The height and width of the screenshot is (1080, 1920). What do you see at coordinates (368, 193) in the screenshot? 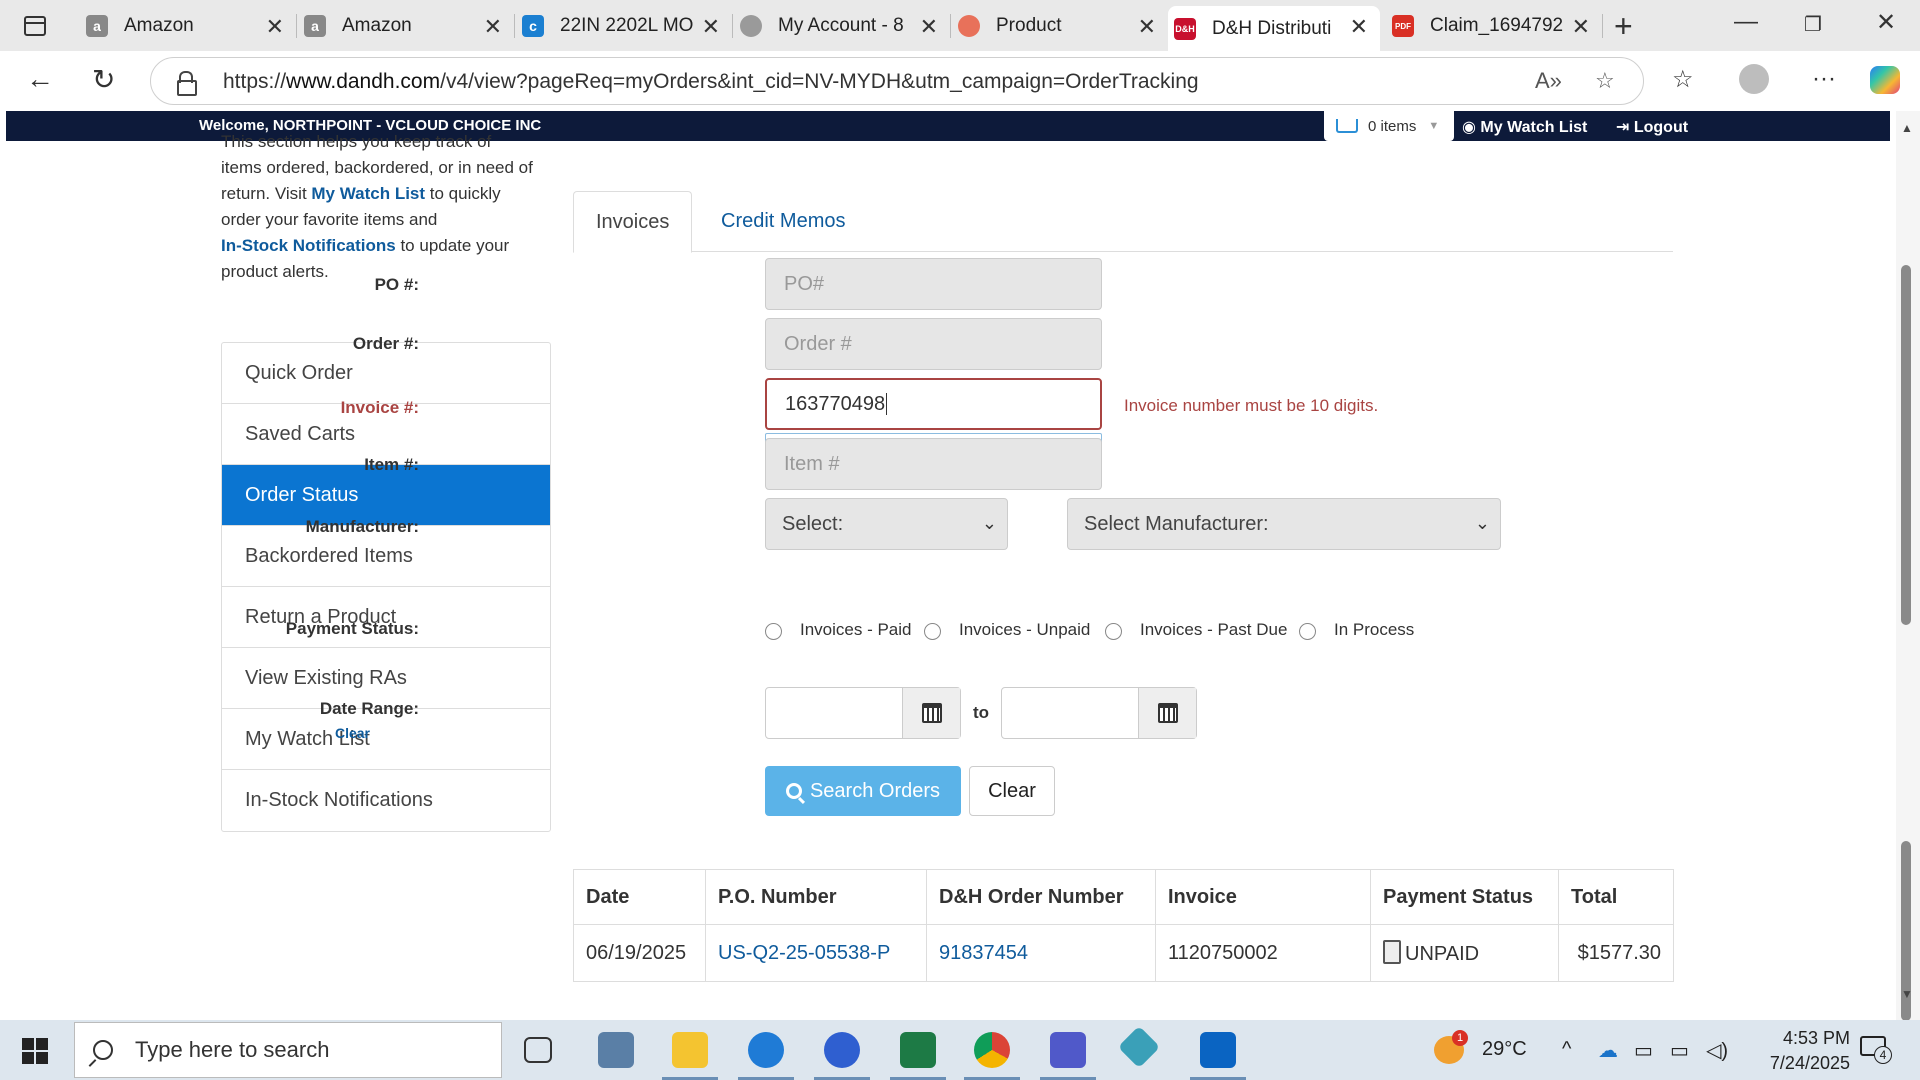
I see `watch-list-intro-link: My Watch List` at bounding box center [368, 193].